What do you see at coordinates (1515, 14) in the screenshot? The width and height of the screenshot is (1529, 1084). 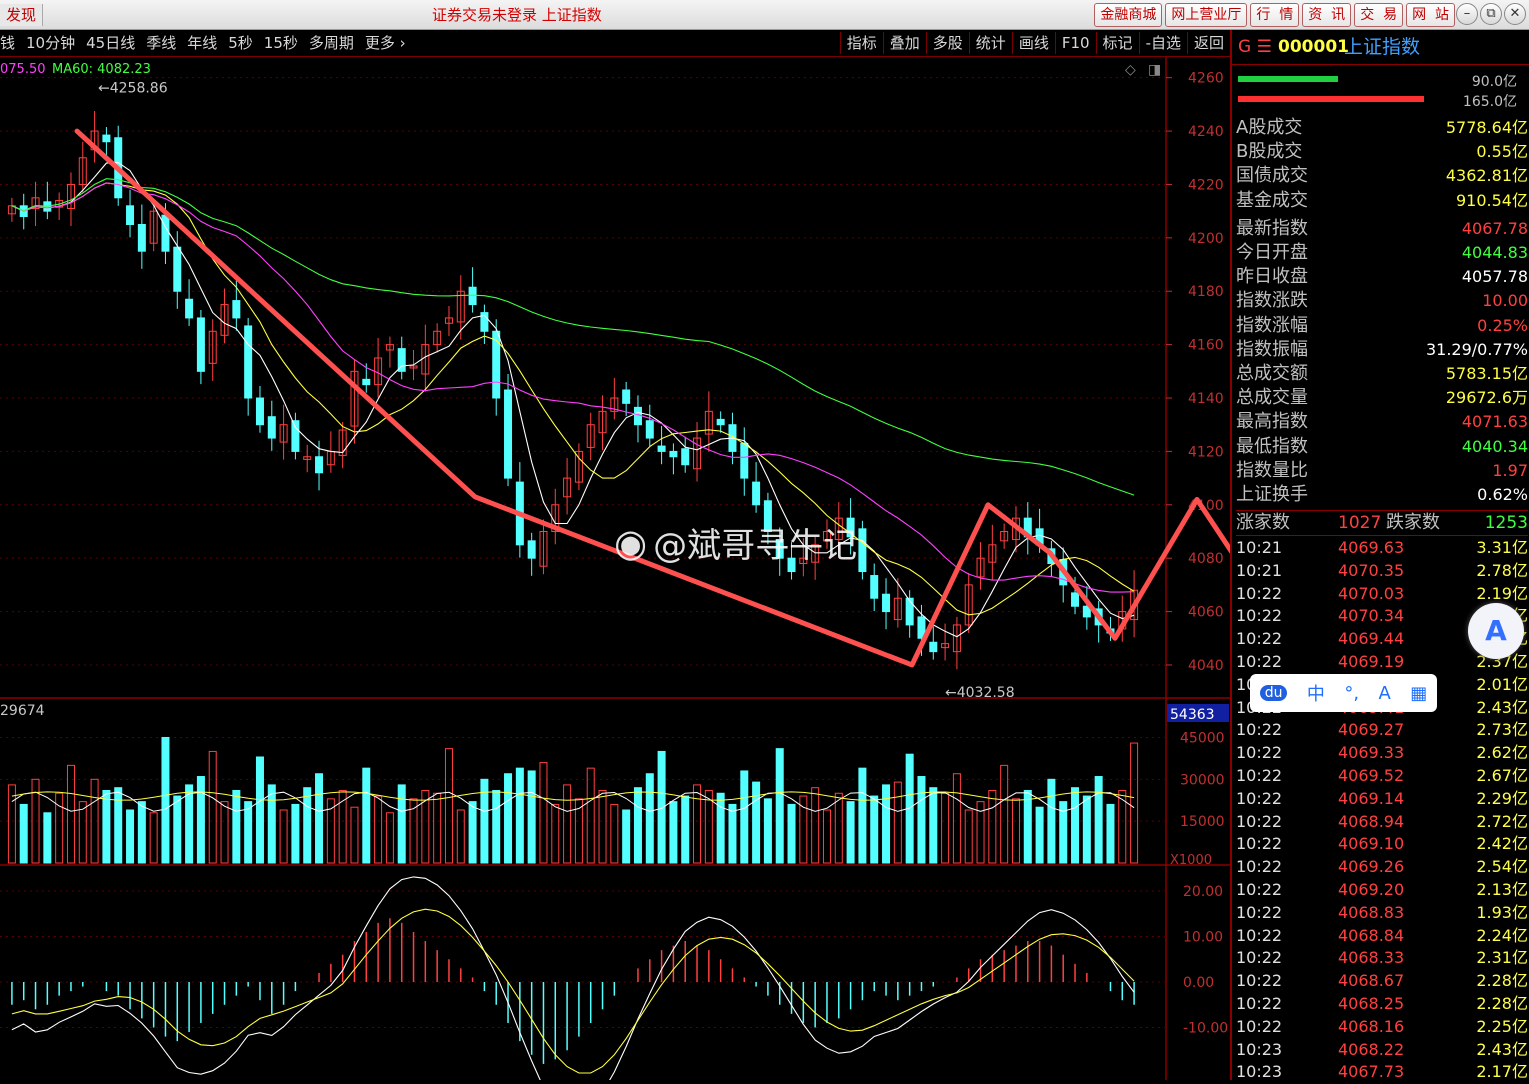 I see `close-icon: ✕` at bounding box center [1515, 14].